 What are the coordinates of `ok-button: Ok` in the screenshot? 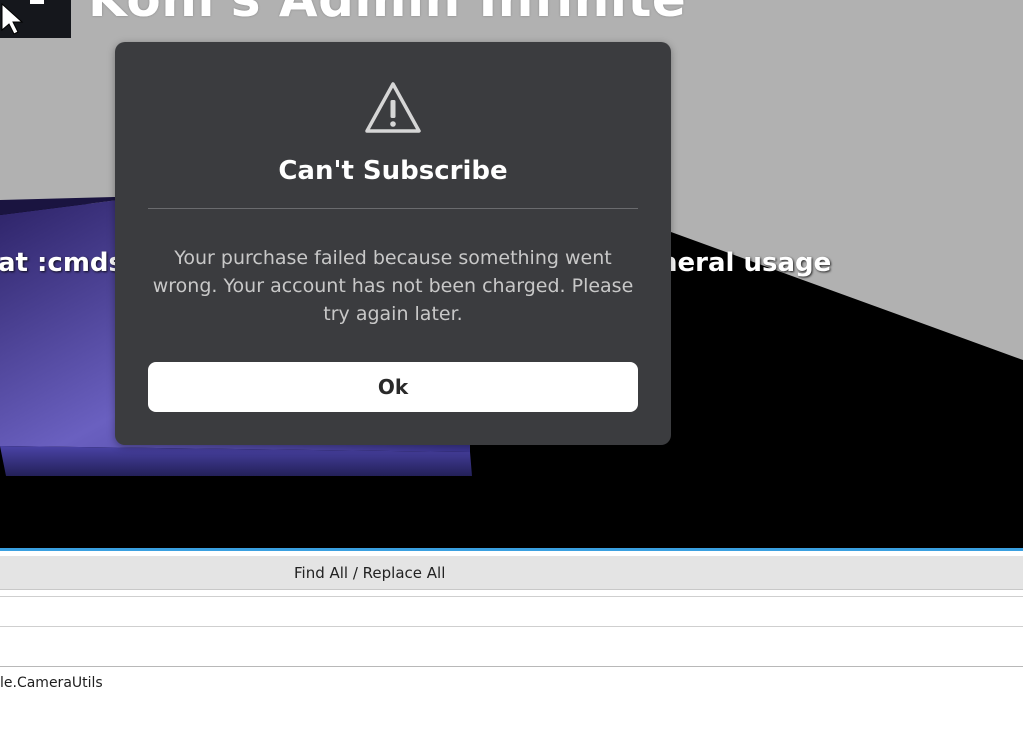 It's located at (393, 387).